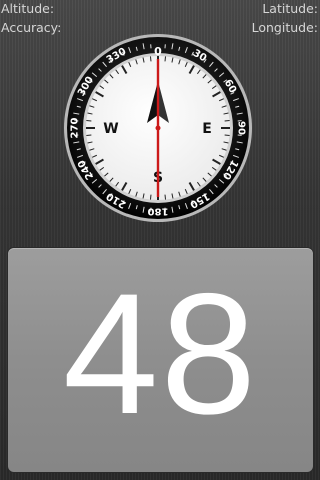  I want to click on bezel-label: 270, so click(75, 128).